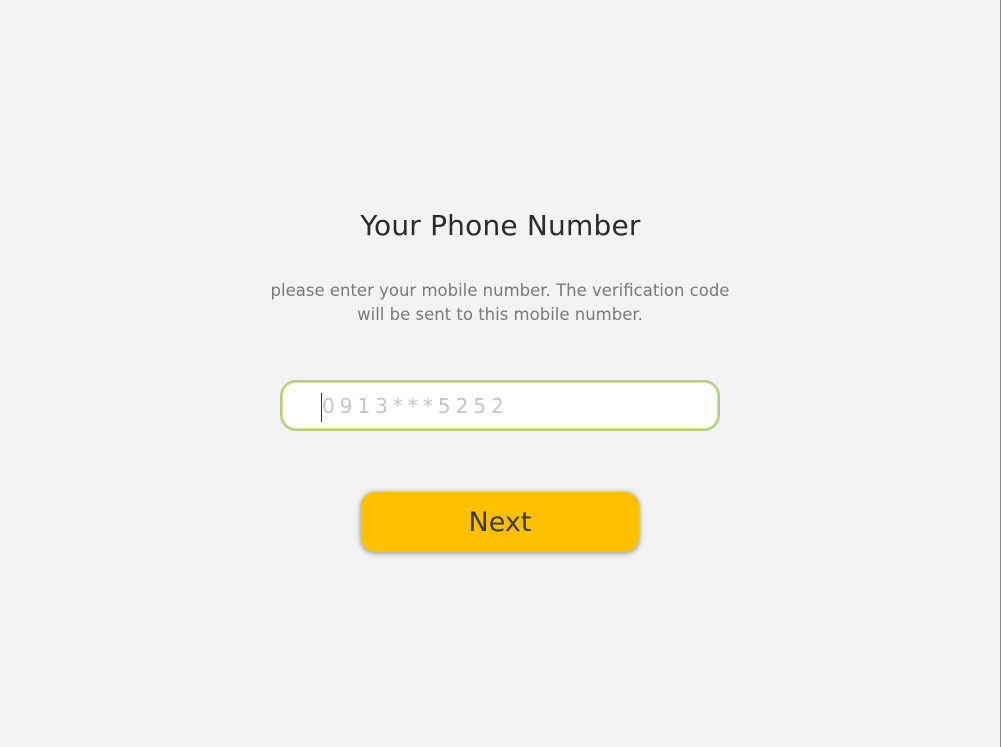 The height and width of the screenshot is (747, 1001). What do you see at coordinates (500, 522) in the screenshot?
I see `next-button: Next` at bounding box center [500, 522].